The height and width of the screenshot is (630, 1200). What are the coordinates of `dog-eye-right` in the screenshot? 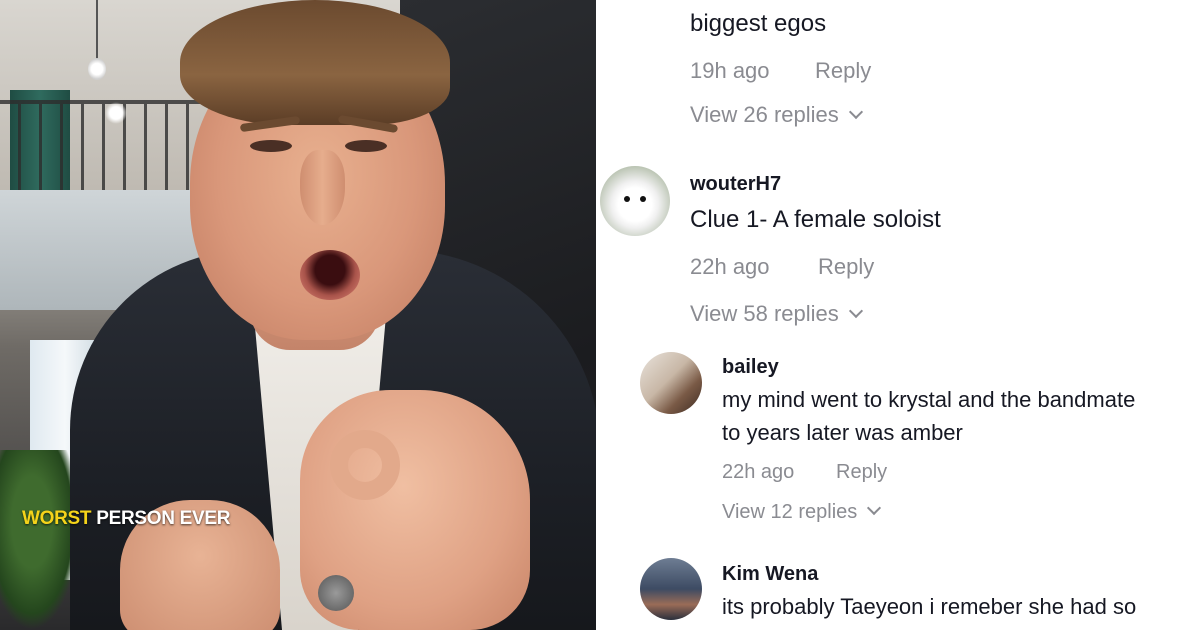 It's located at (643, 199).